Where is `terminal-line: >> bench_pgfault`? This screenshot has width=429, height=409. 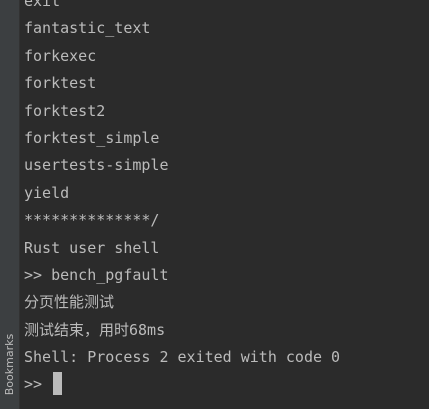
terminal-line: >> bench_pgfault is located at coordinates (96, 274).